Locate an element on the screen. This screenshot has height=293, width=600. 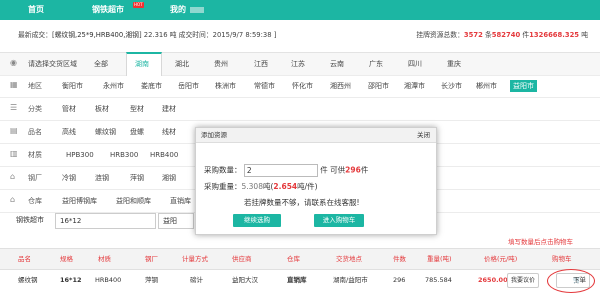
qty-available: 296 is located at coordinates (353, 170).